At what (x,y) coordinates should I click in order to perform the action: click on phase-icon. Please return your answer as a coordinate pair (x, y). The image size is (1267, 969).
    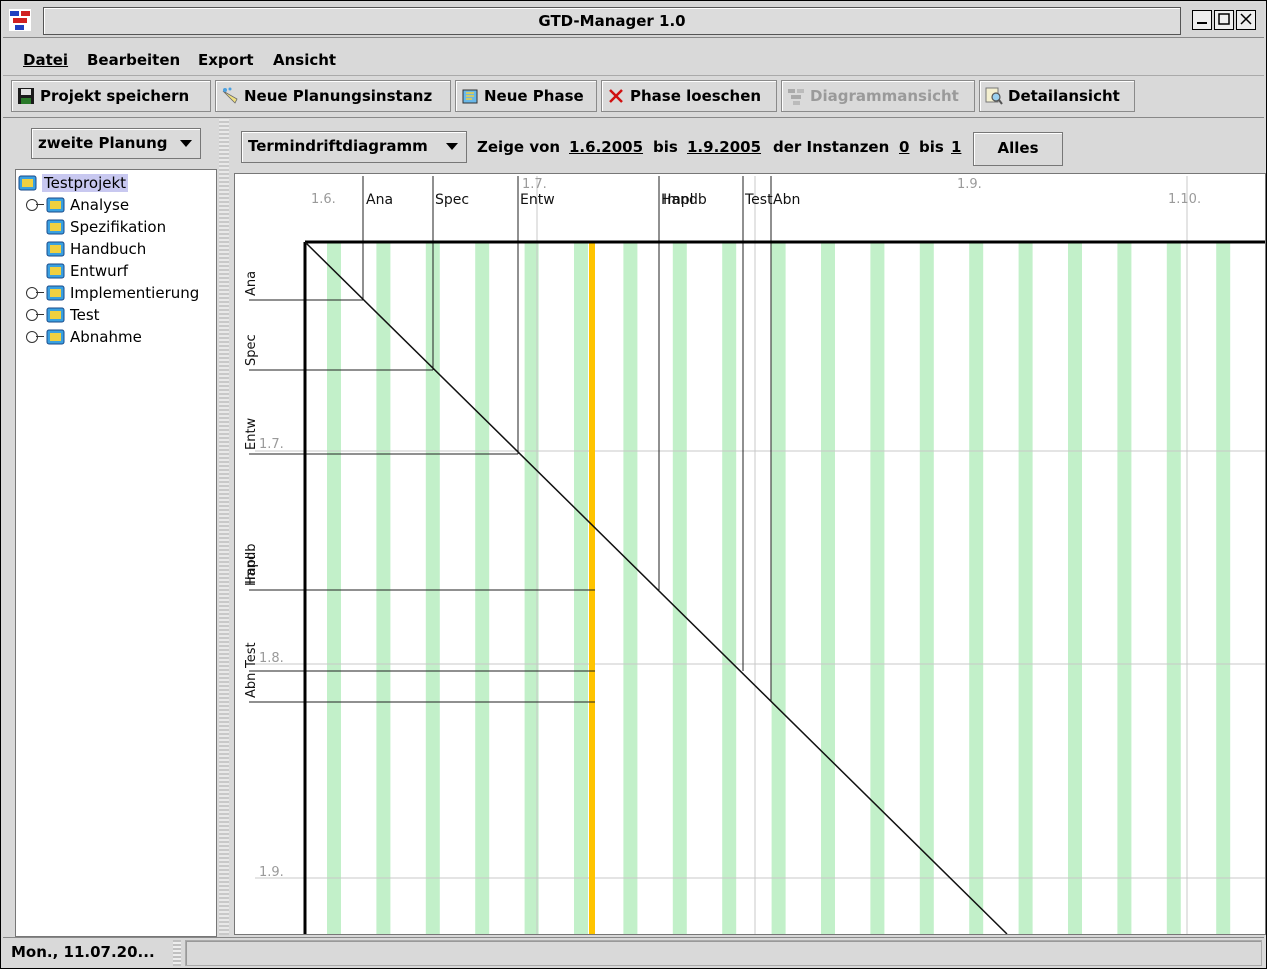
    Looking at the image, I should click on (470, 96).